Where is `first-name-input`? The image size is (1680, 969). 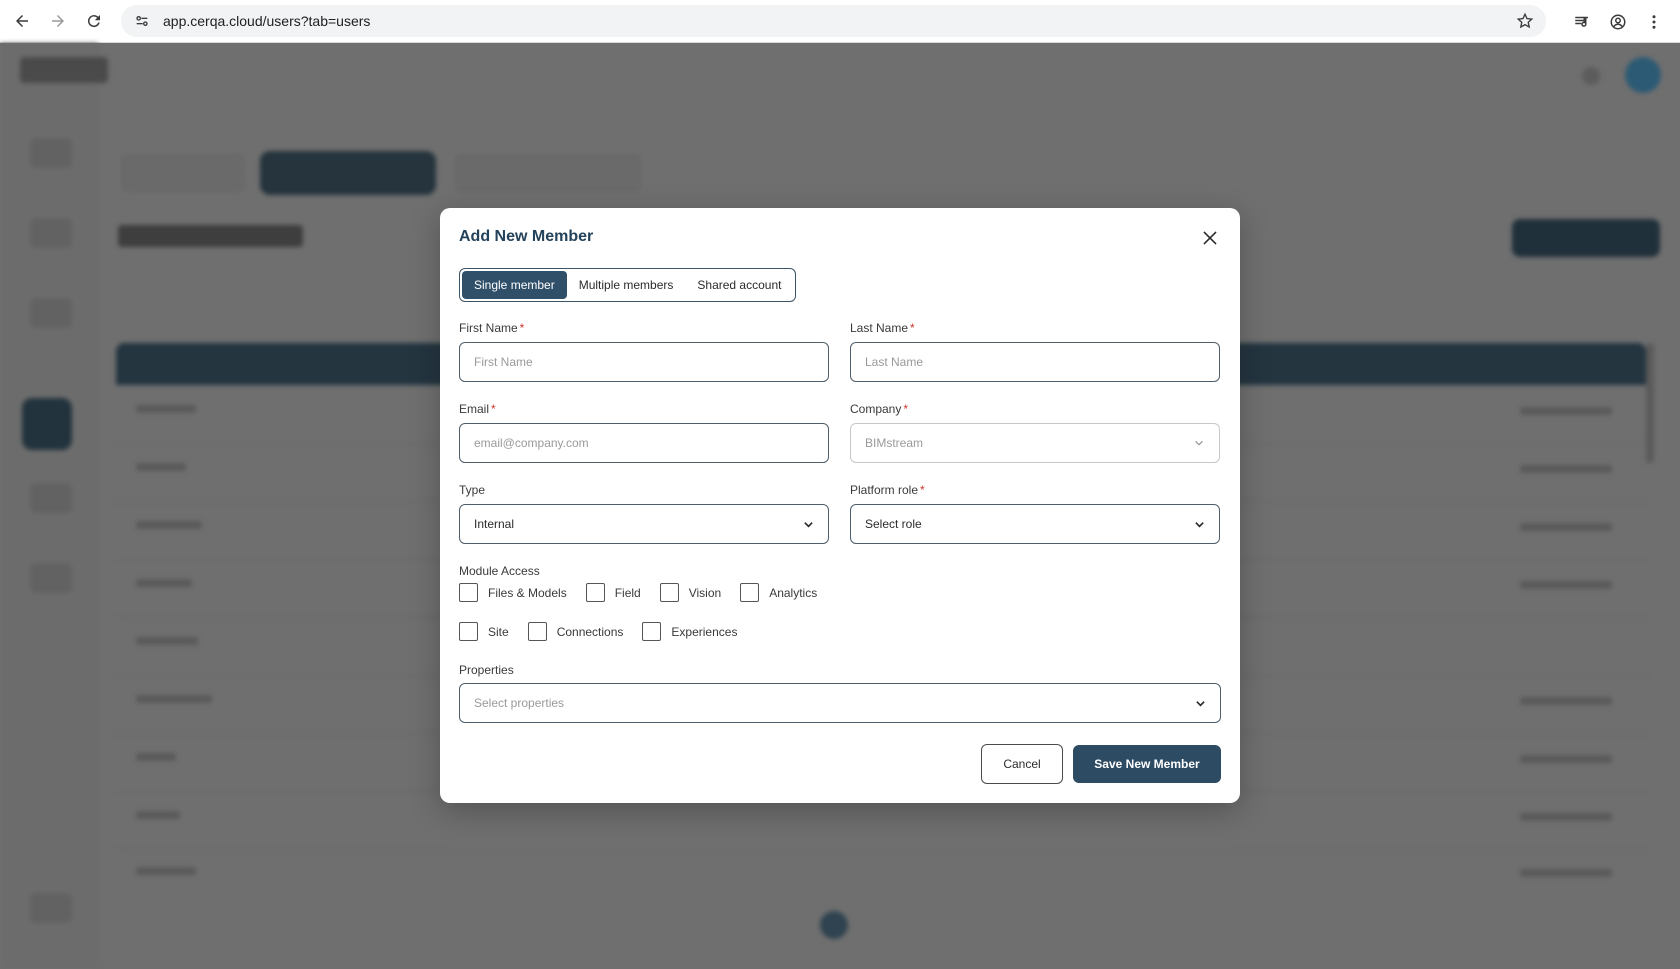
first-name-input is located at coordinates (644, 362).